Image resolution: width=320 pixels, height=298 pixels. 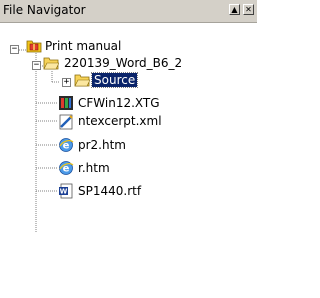 What do you see at coordinates (102, 145) in the screenshot?
I see `tree-item-file: pr2.htm` at bounding box center [102, 145].